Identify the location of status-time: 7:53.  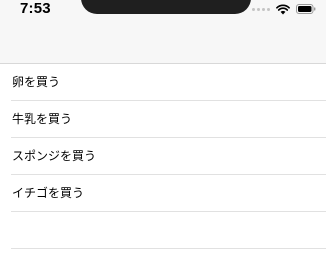
(35, 8).